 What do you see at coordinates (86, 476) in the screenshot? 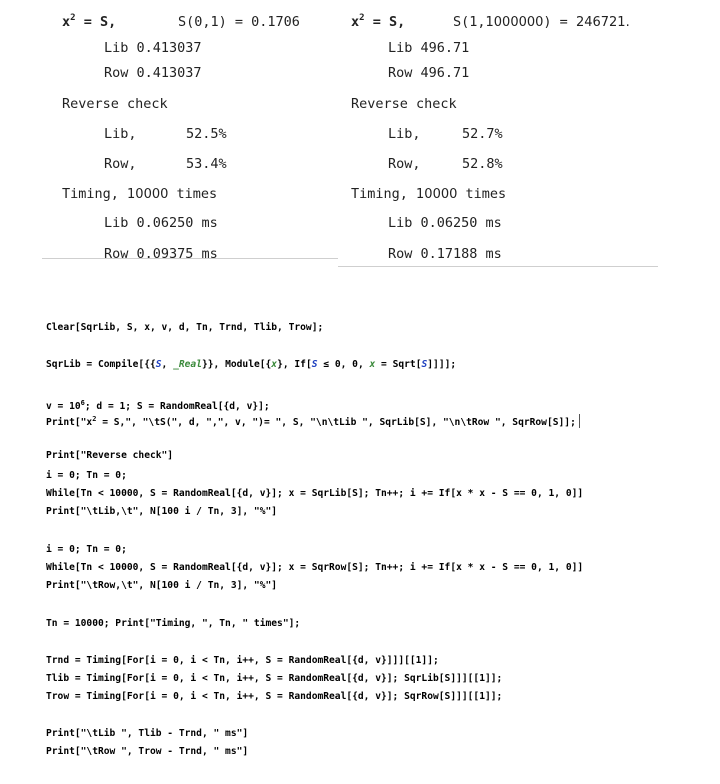
I see `code-line-reset-1: i = 0; Tn = 0;` at bounding box center [86, 476].